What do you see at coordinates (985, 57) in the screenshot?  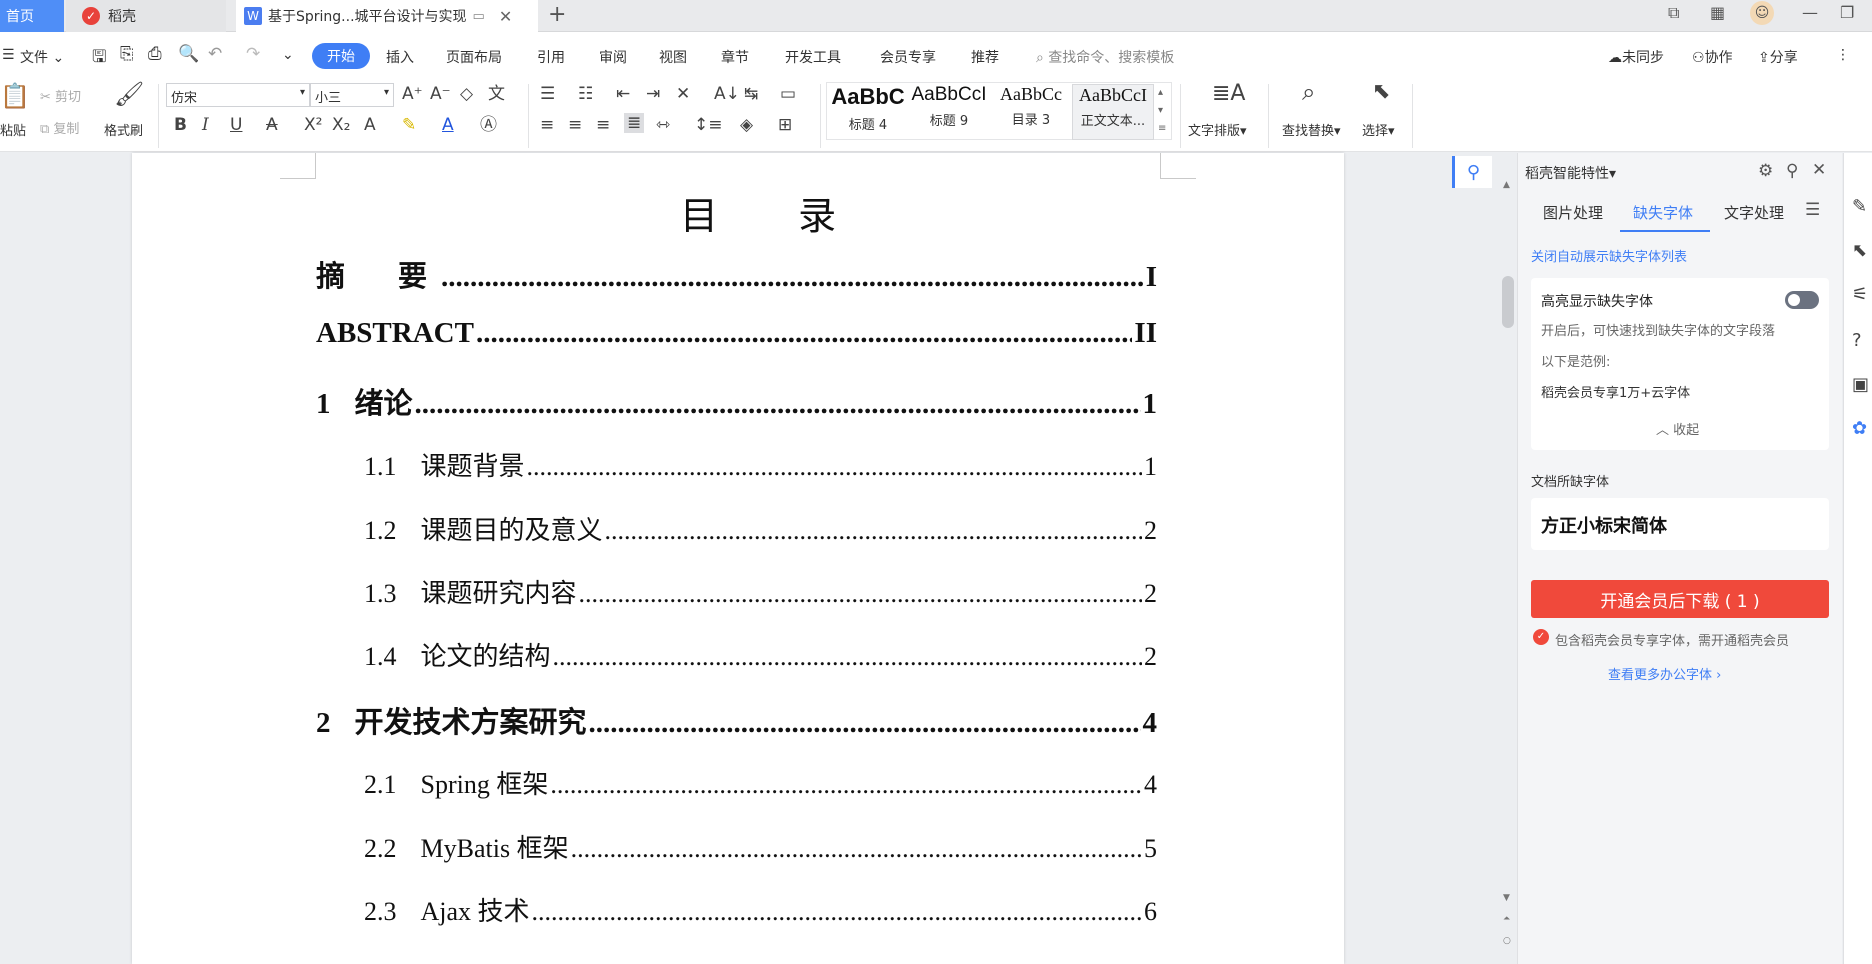 I see `menu-recommend: 推荐` at bounding box center [985, 57].